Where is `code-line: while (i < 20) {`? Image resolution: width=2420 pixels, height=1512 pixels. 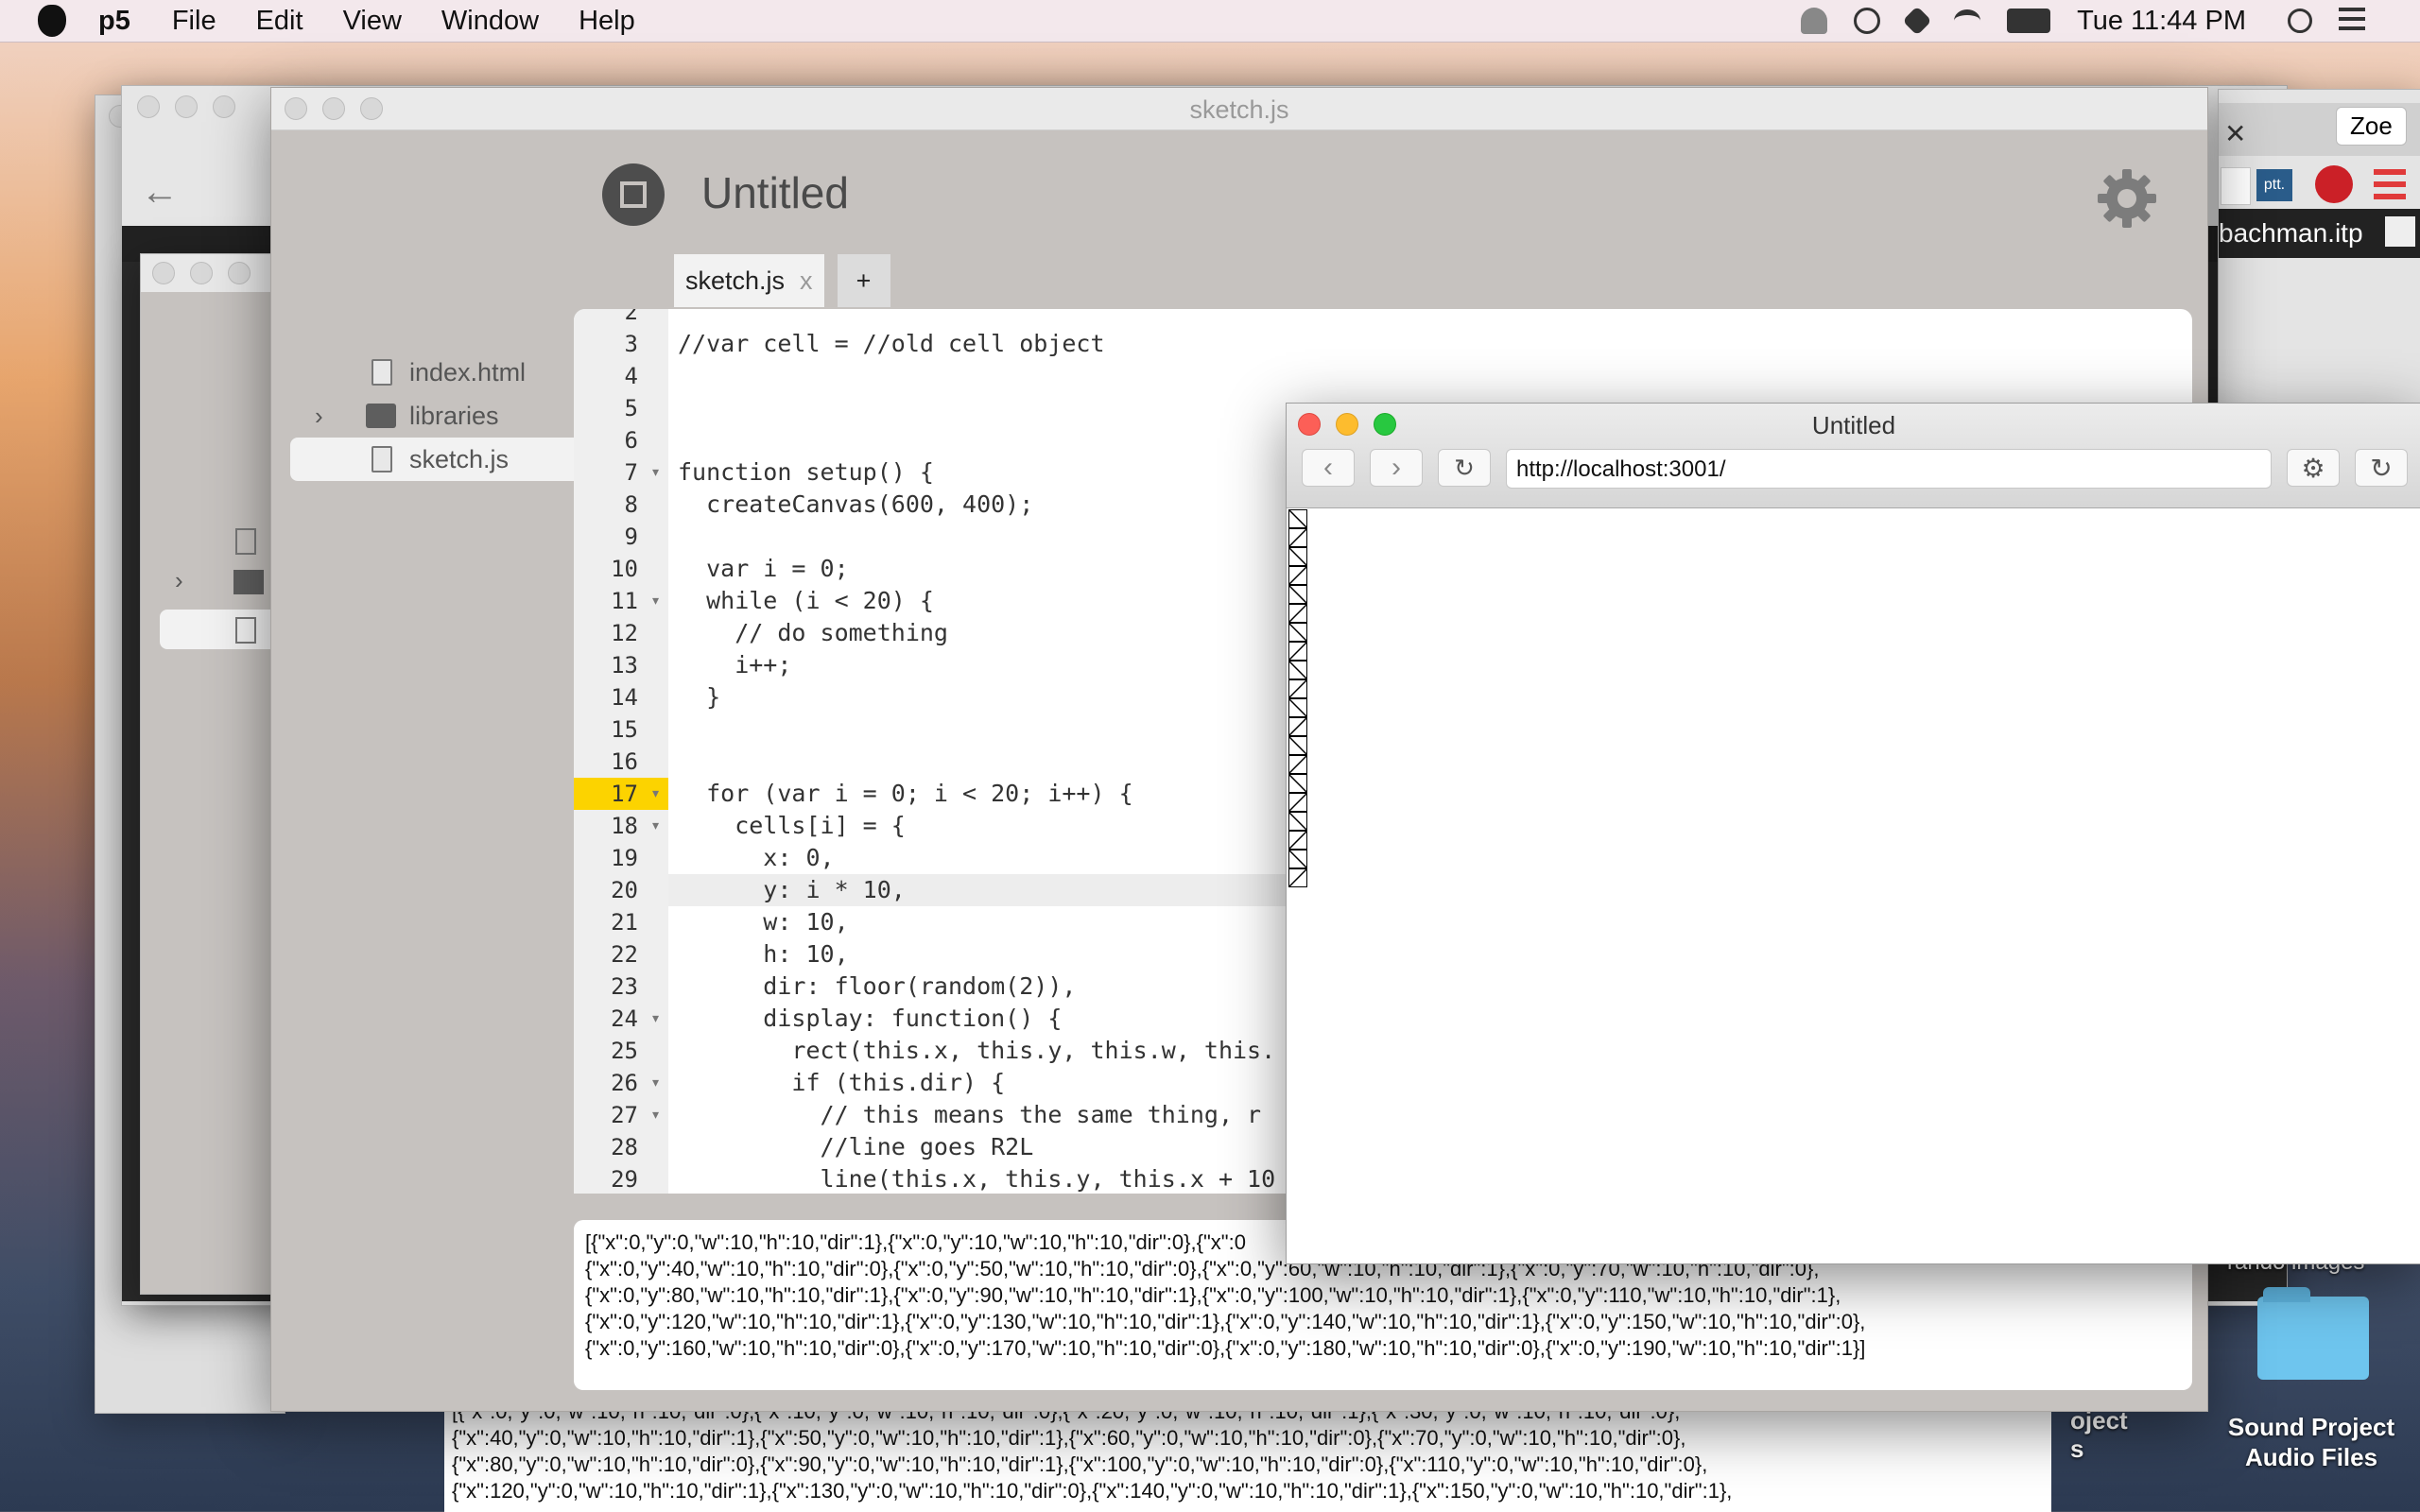 code-line: while (i < 20) { is located at coordinates (806, 601).